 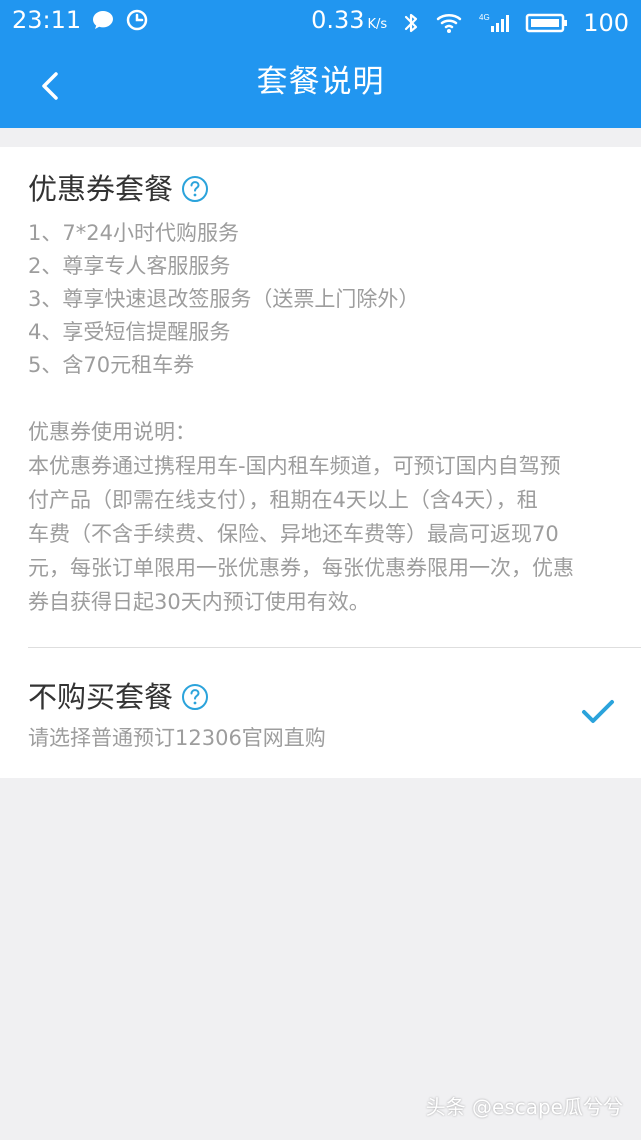 What do you see at coordinates (449, 23) in the screenshot?
I see `wifi-icon` at bounding box center [449, 23].